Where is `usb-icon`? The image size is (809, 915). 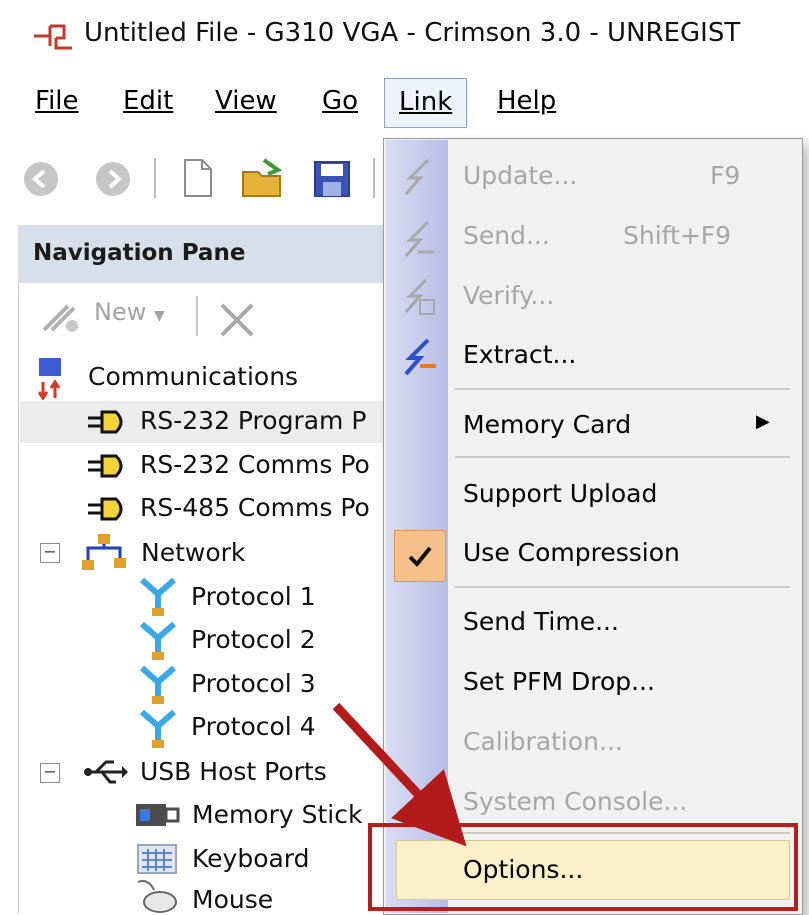 usb-icon is located at coordinates (106, 772).